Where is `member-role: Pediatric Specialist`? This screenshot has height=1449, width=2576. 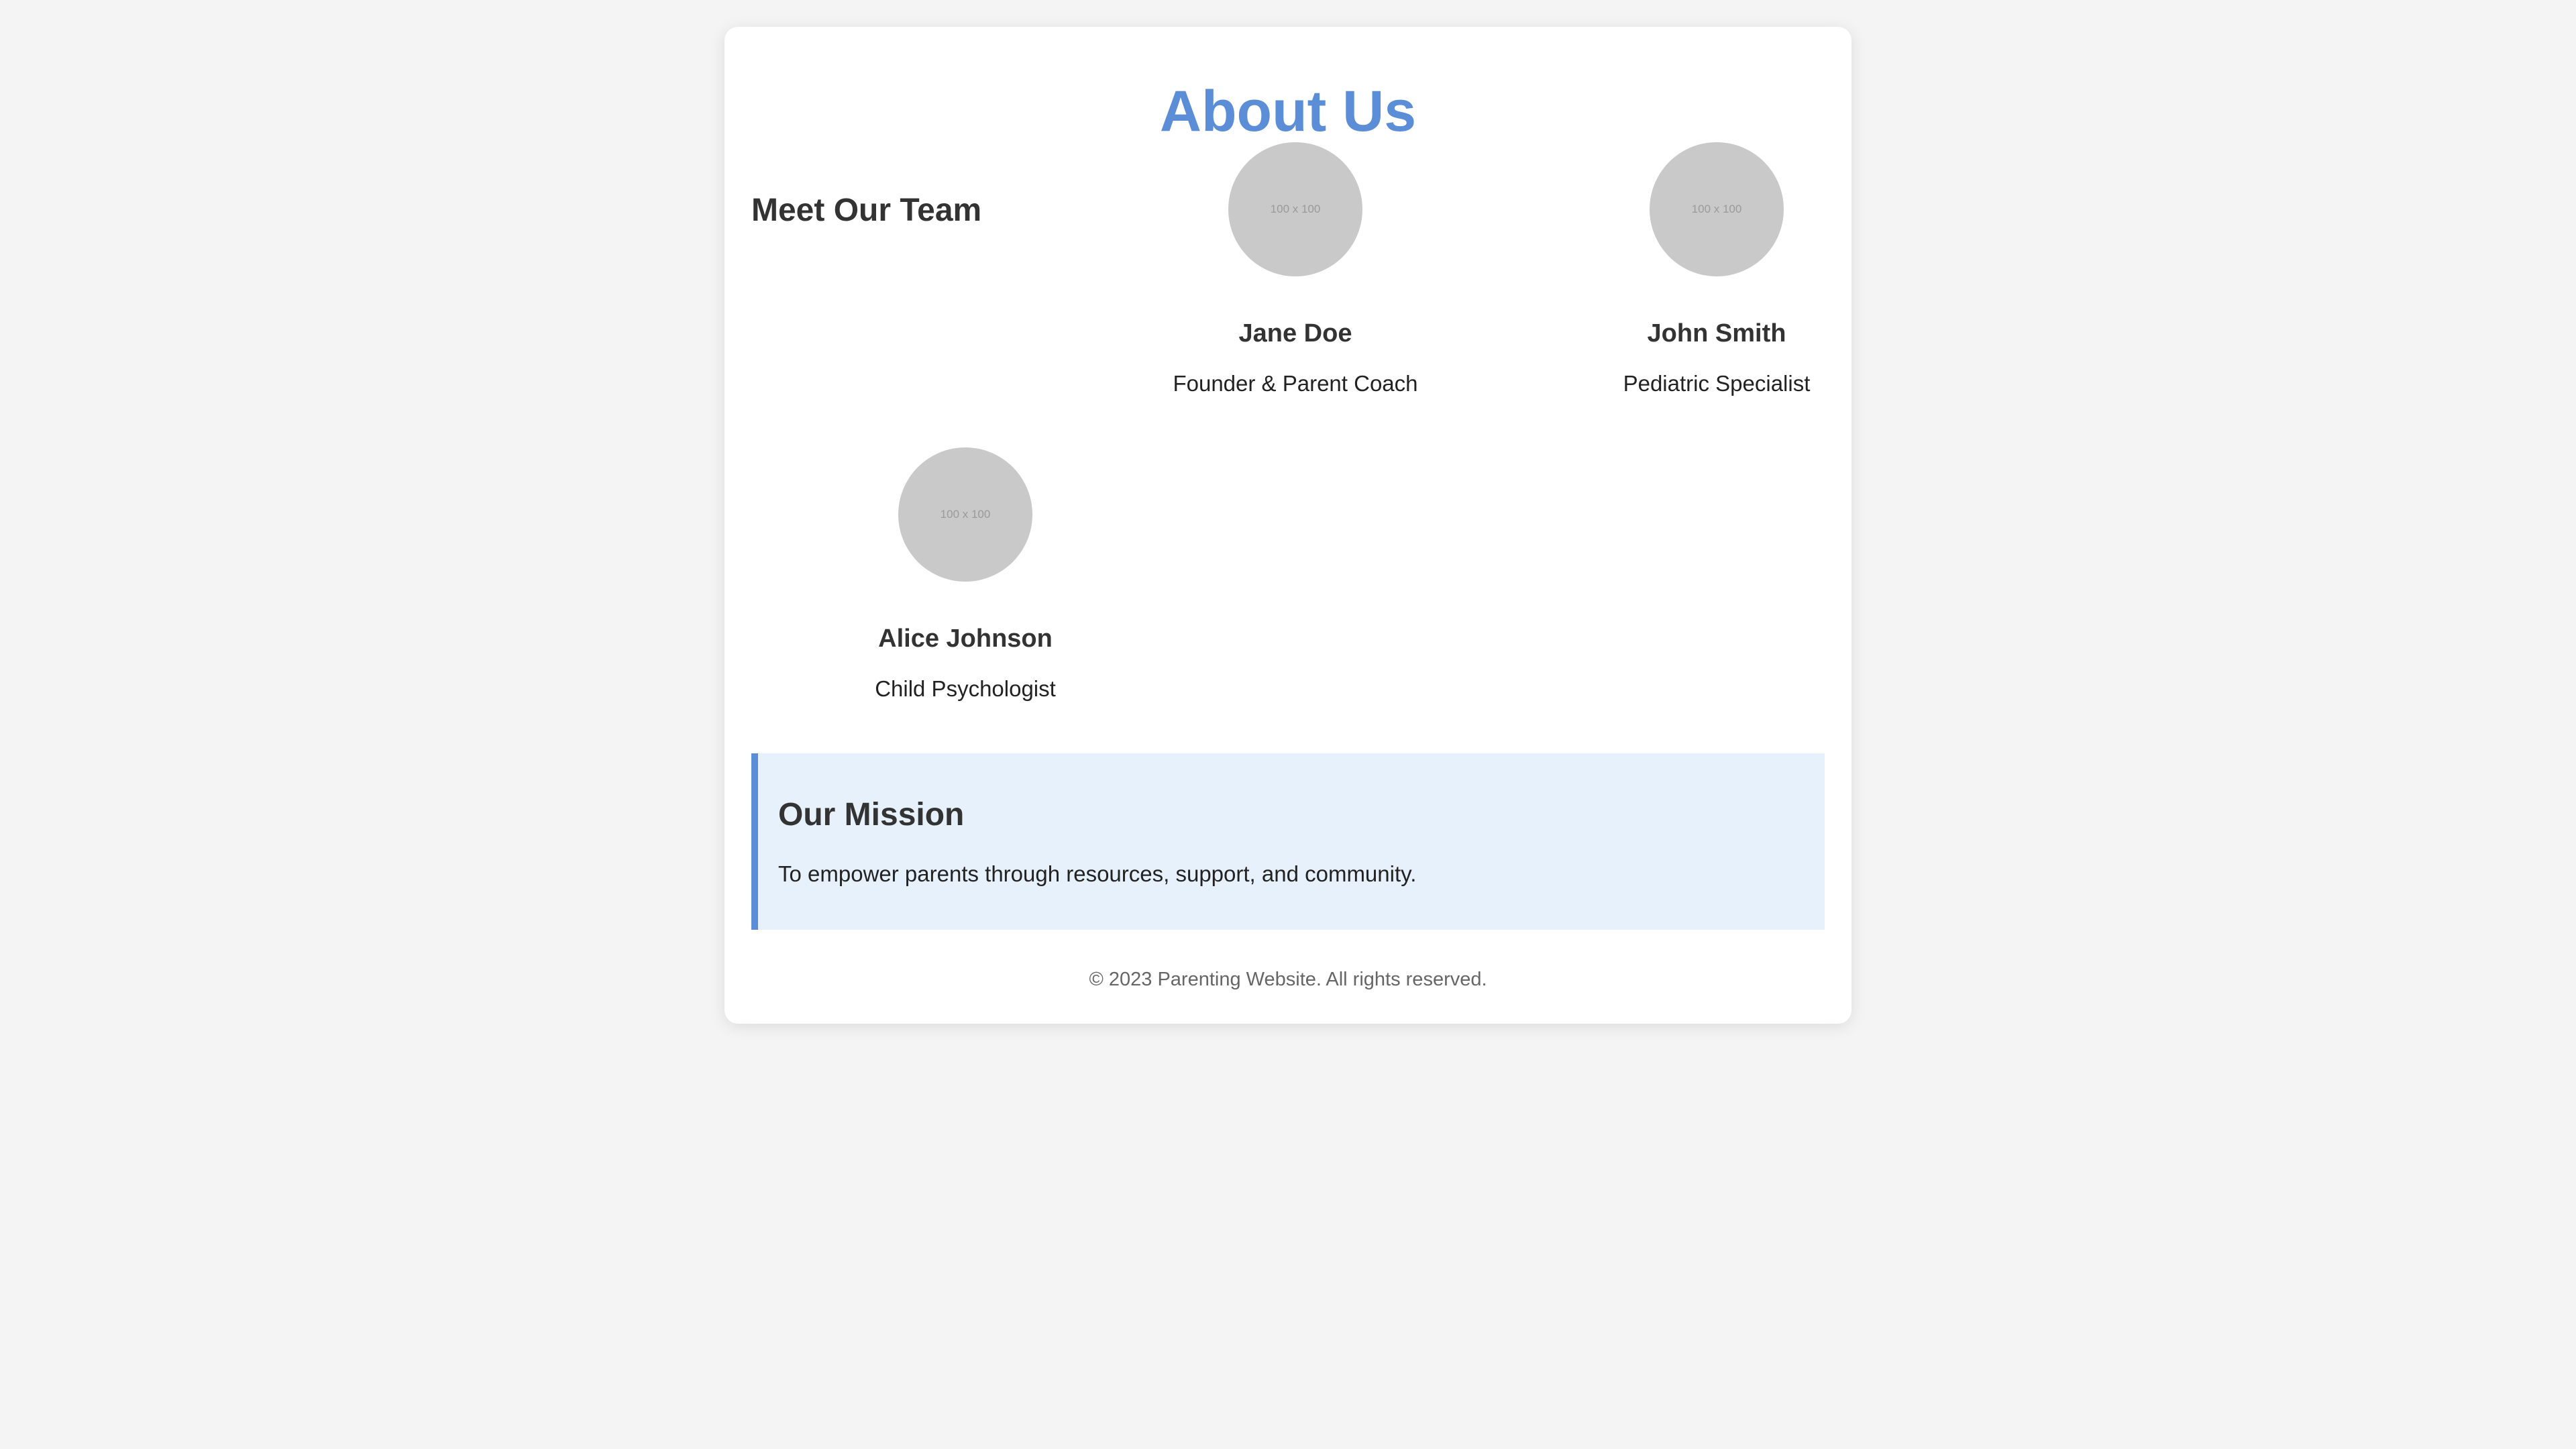
member-role: Pediatric Specialist is located at coordinates (1717, 383).